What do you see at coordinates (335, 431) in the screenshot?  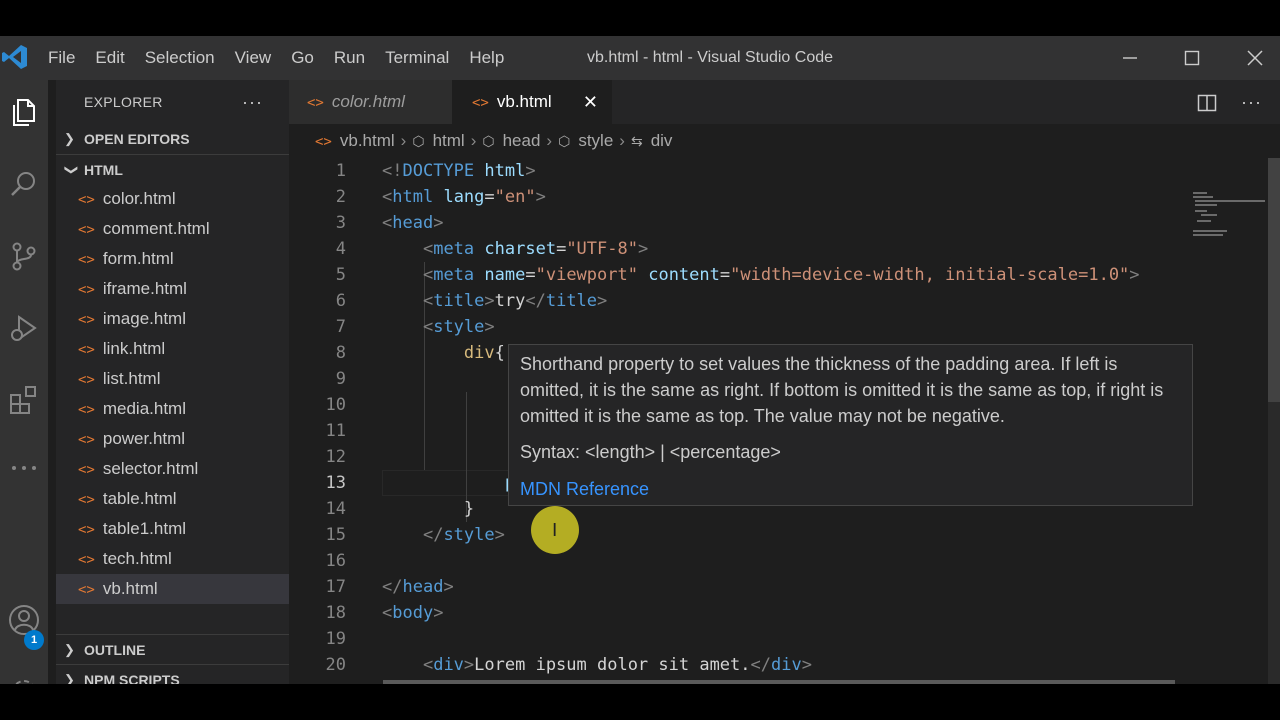 I see `line-number: 11` at bounding box center [335, 431].